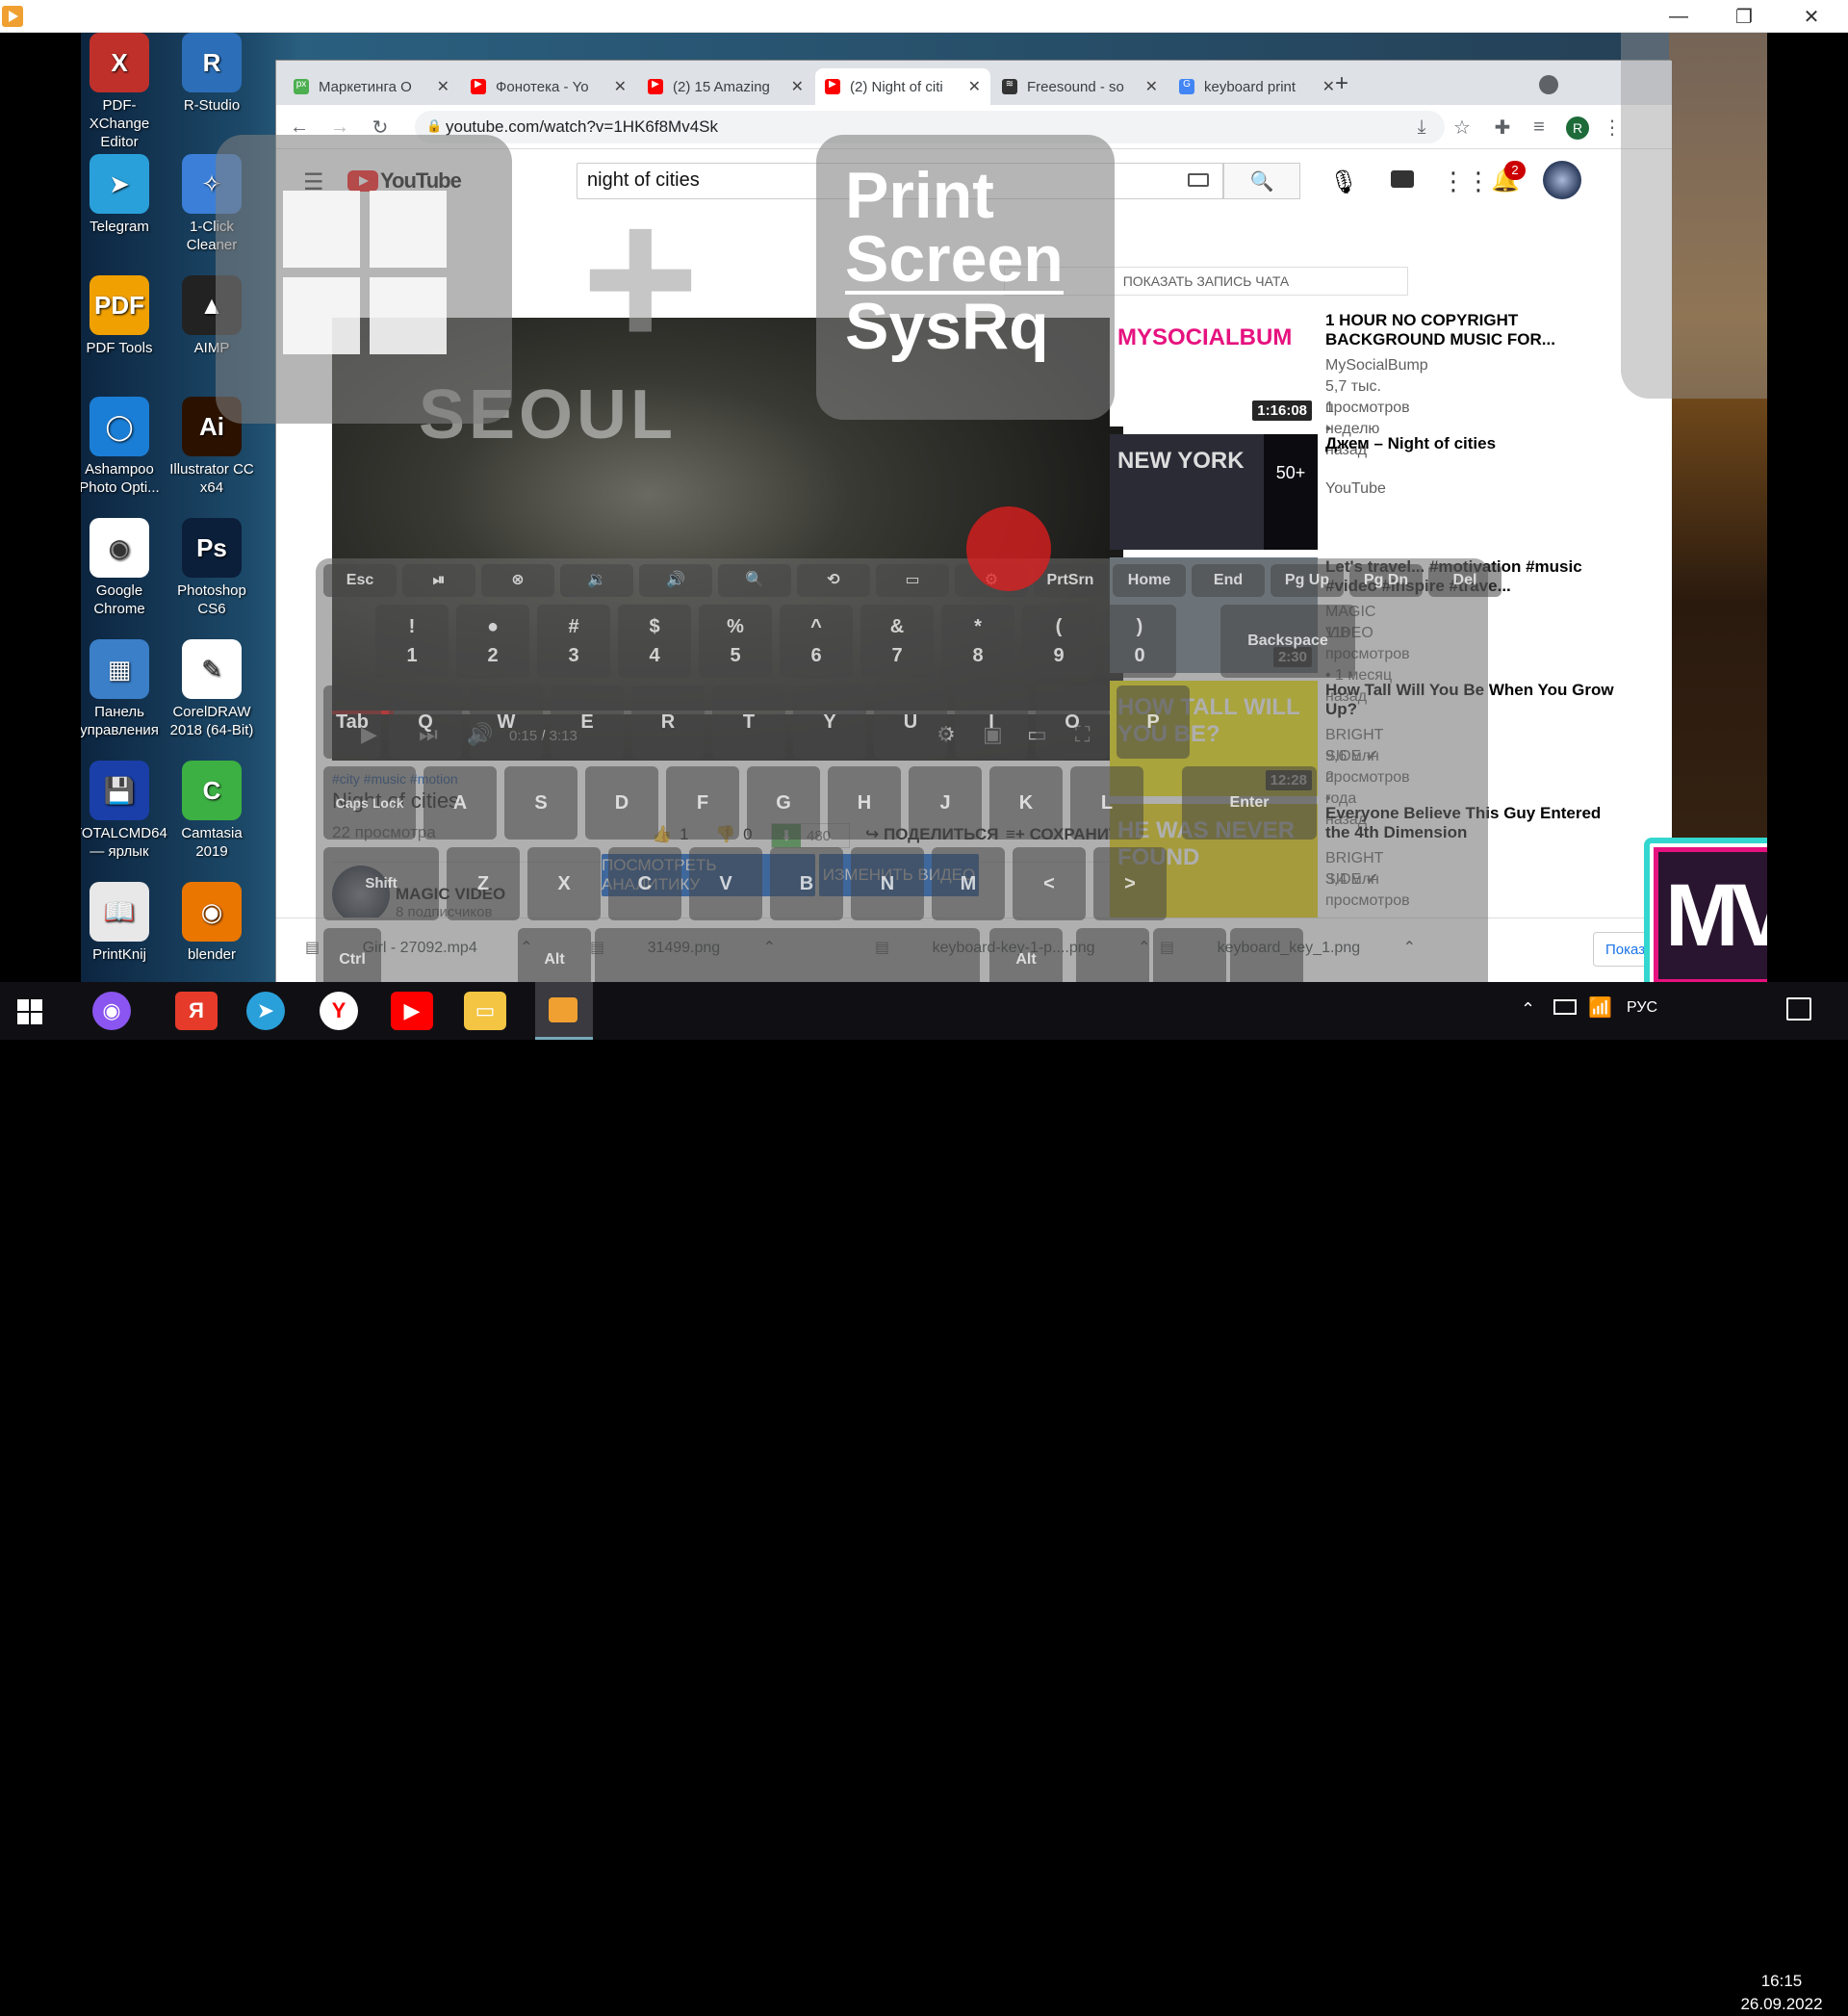 This screenshot has height=2016, width=1848. What do you see at coordinates (1376, 366) in the screenshot?
I see `recommended-channel: MySocialBump` at bounding box center [1376, 366].